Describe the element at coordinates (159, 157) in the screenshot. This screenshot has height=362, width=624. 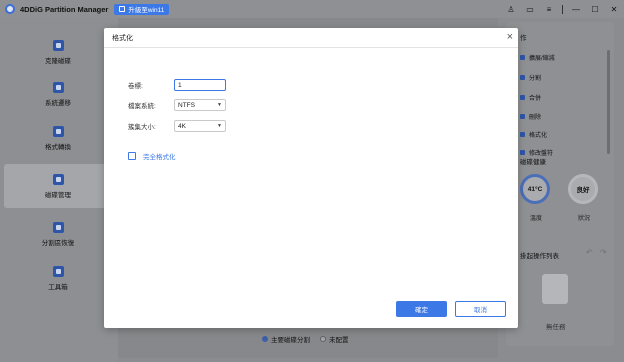
I see `full-format-label: 完全格式化` at that location.